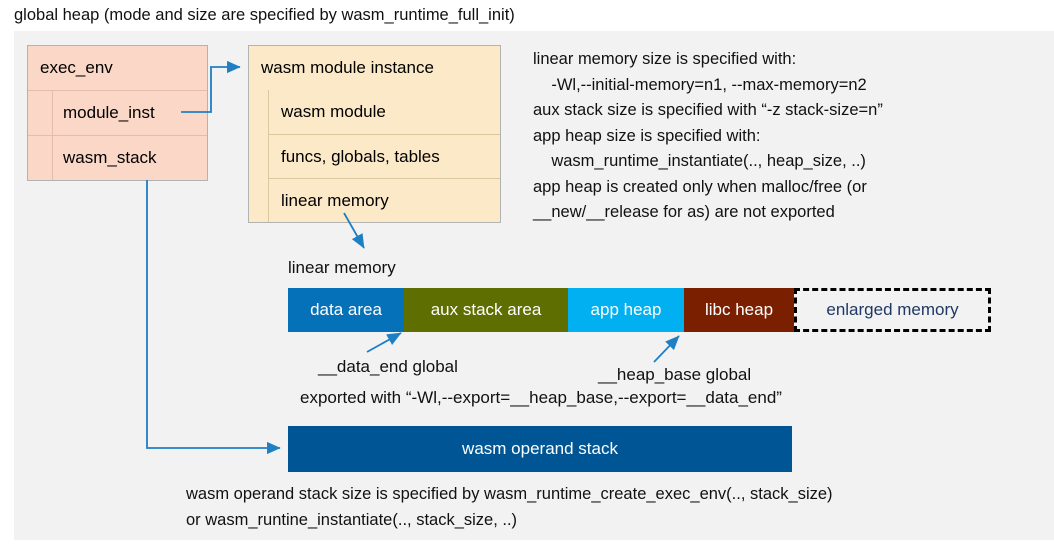 Image resolution: width=1054 pixels, height=547 pixels. Describe the element at coordinates (739, 310) in the screenshot. I see `segment-libc-heap: libc heap` at that location.